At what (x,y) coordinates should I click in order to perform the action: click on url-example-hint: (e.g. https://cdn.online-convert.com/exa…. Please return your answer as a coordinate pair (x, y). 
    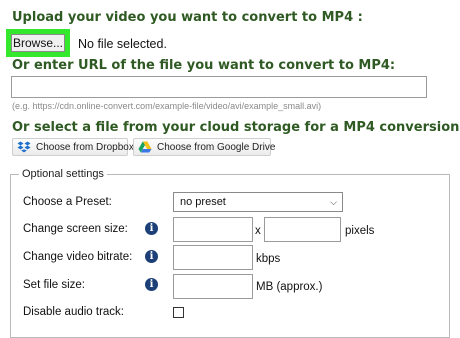
    Looking at the image, I should click on (167, 106).